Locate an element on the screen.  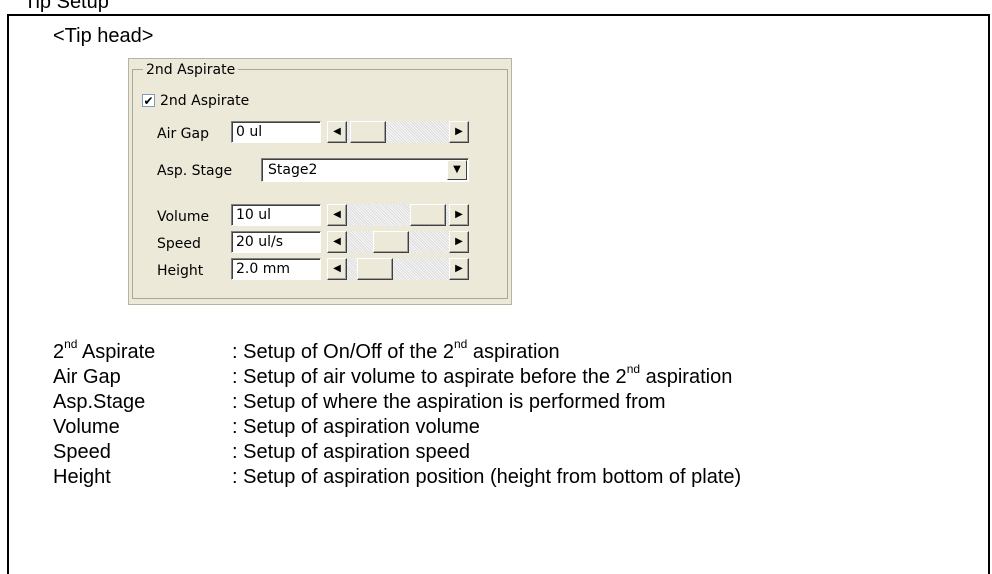
height-scroll-right-button: ▶ is located at coordinates (459, 269).